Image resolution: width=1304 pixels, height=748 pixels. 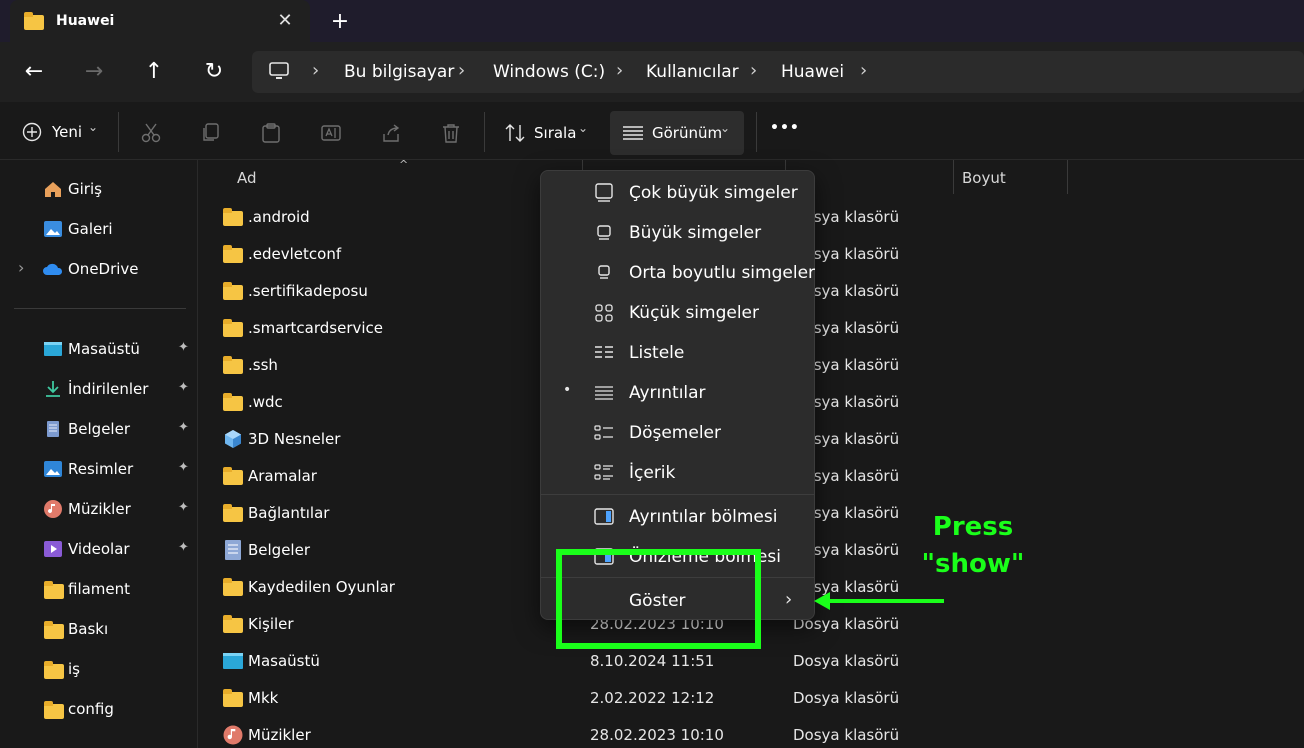 I want to click on sidebar-item-pictures: Resimler ✦, so click(x=99, y=469).